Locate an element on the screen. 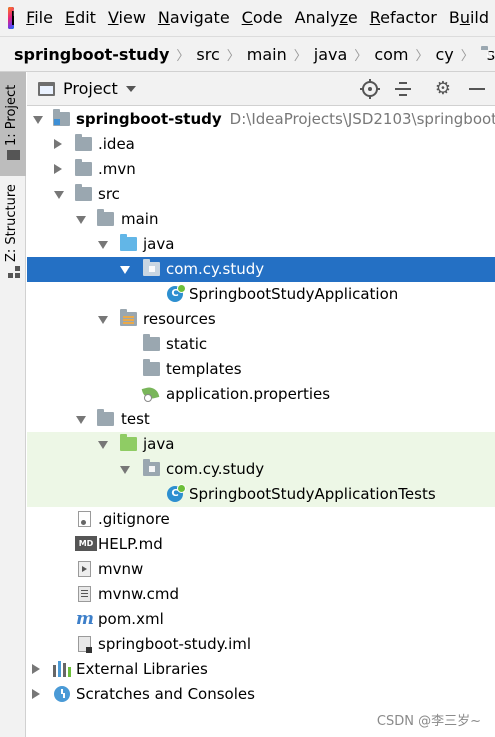 This screenshot has width=495, height=737. spring-boot-class-icon: C is located at coordinates (176, 293).